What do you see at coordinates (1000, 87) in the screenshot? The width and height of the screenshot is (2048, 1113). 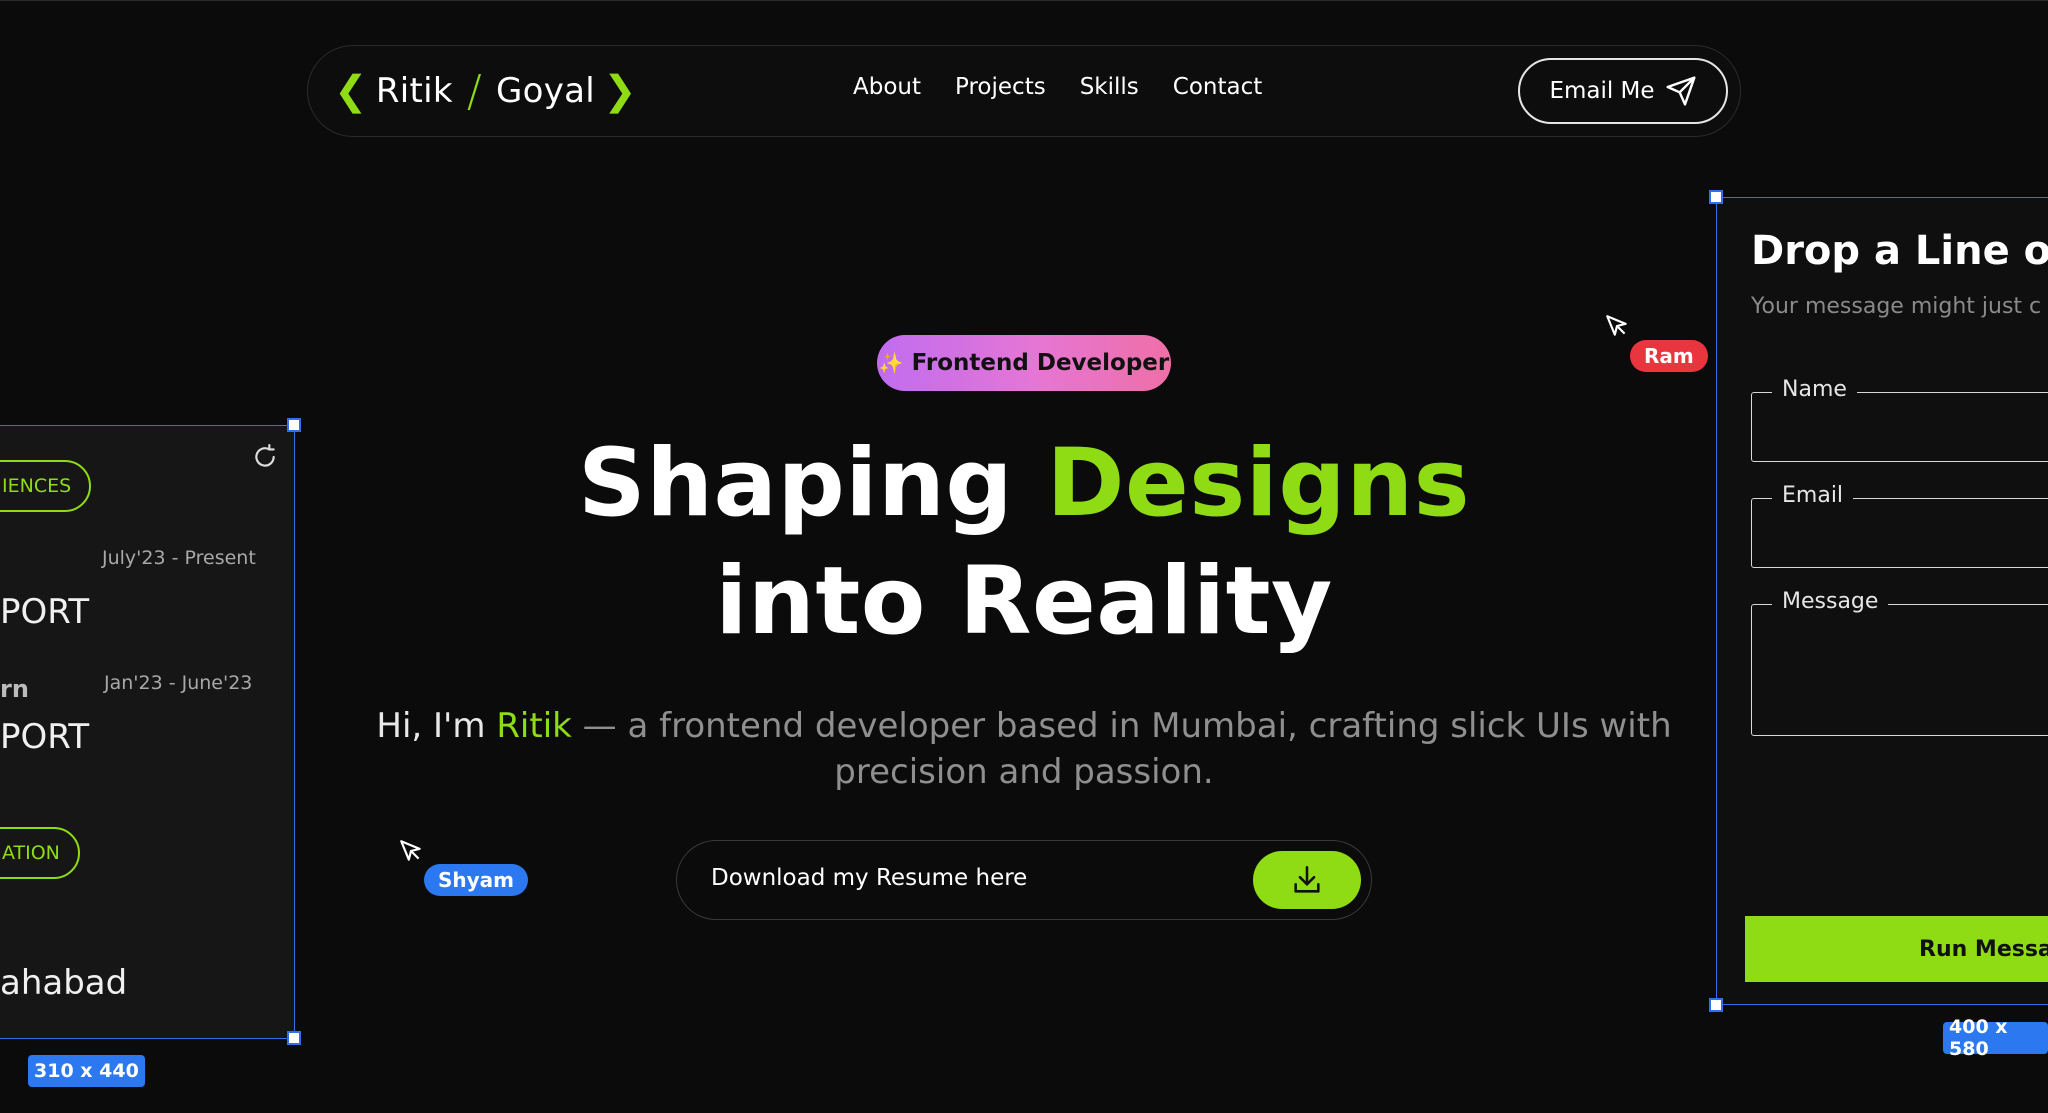 I see `nav-link-projects: Projects` at bounding box center [1000, 87].